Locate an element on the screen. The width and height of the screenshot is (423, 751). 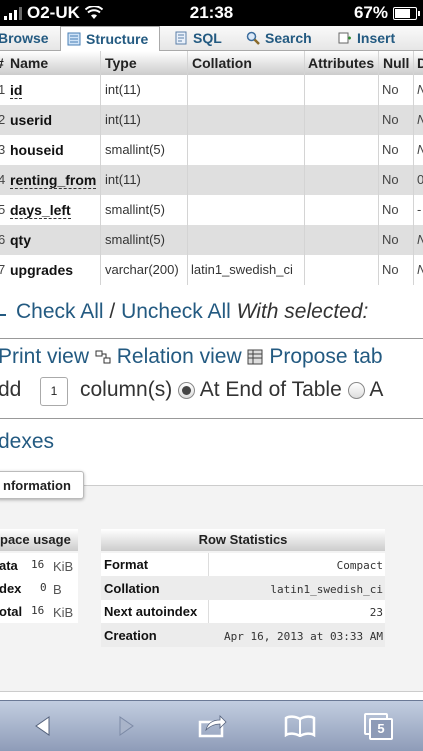
column-name: userid is located at coordinates (31, 120).